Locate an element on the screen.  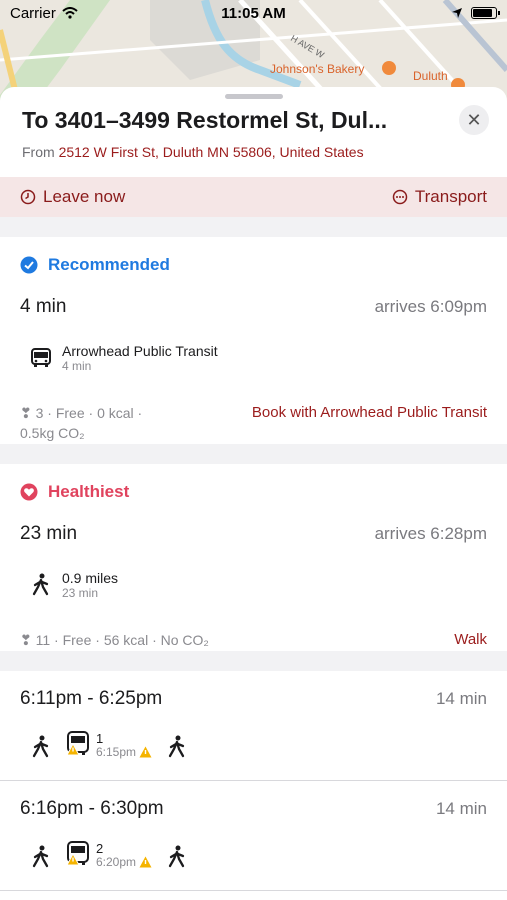
healthiest-label: Healthiest is located at coordinates (89, 491).